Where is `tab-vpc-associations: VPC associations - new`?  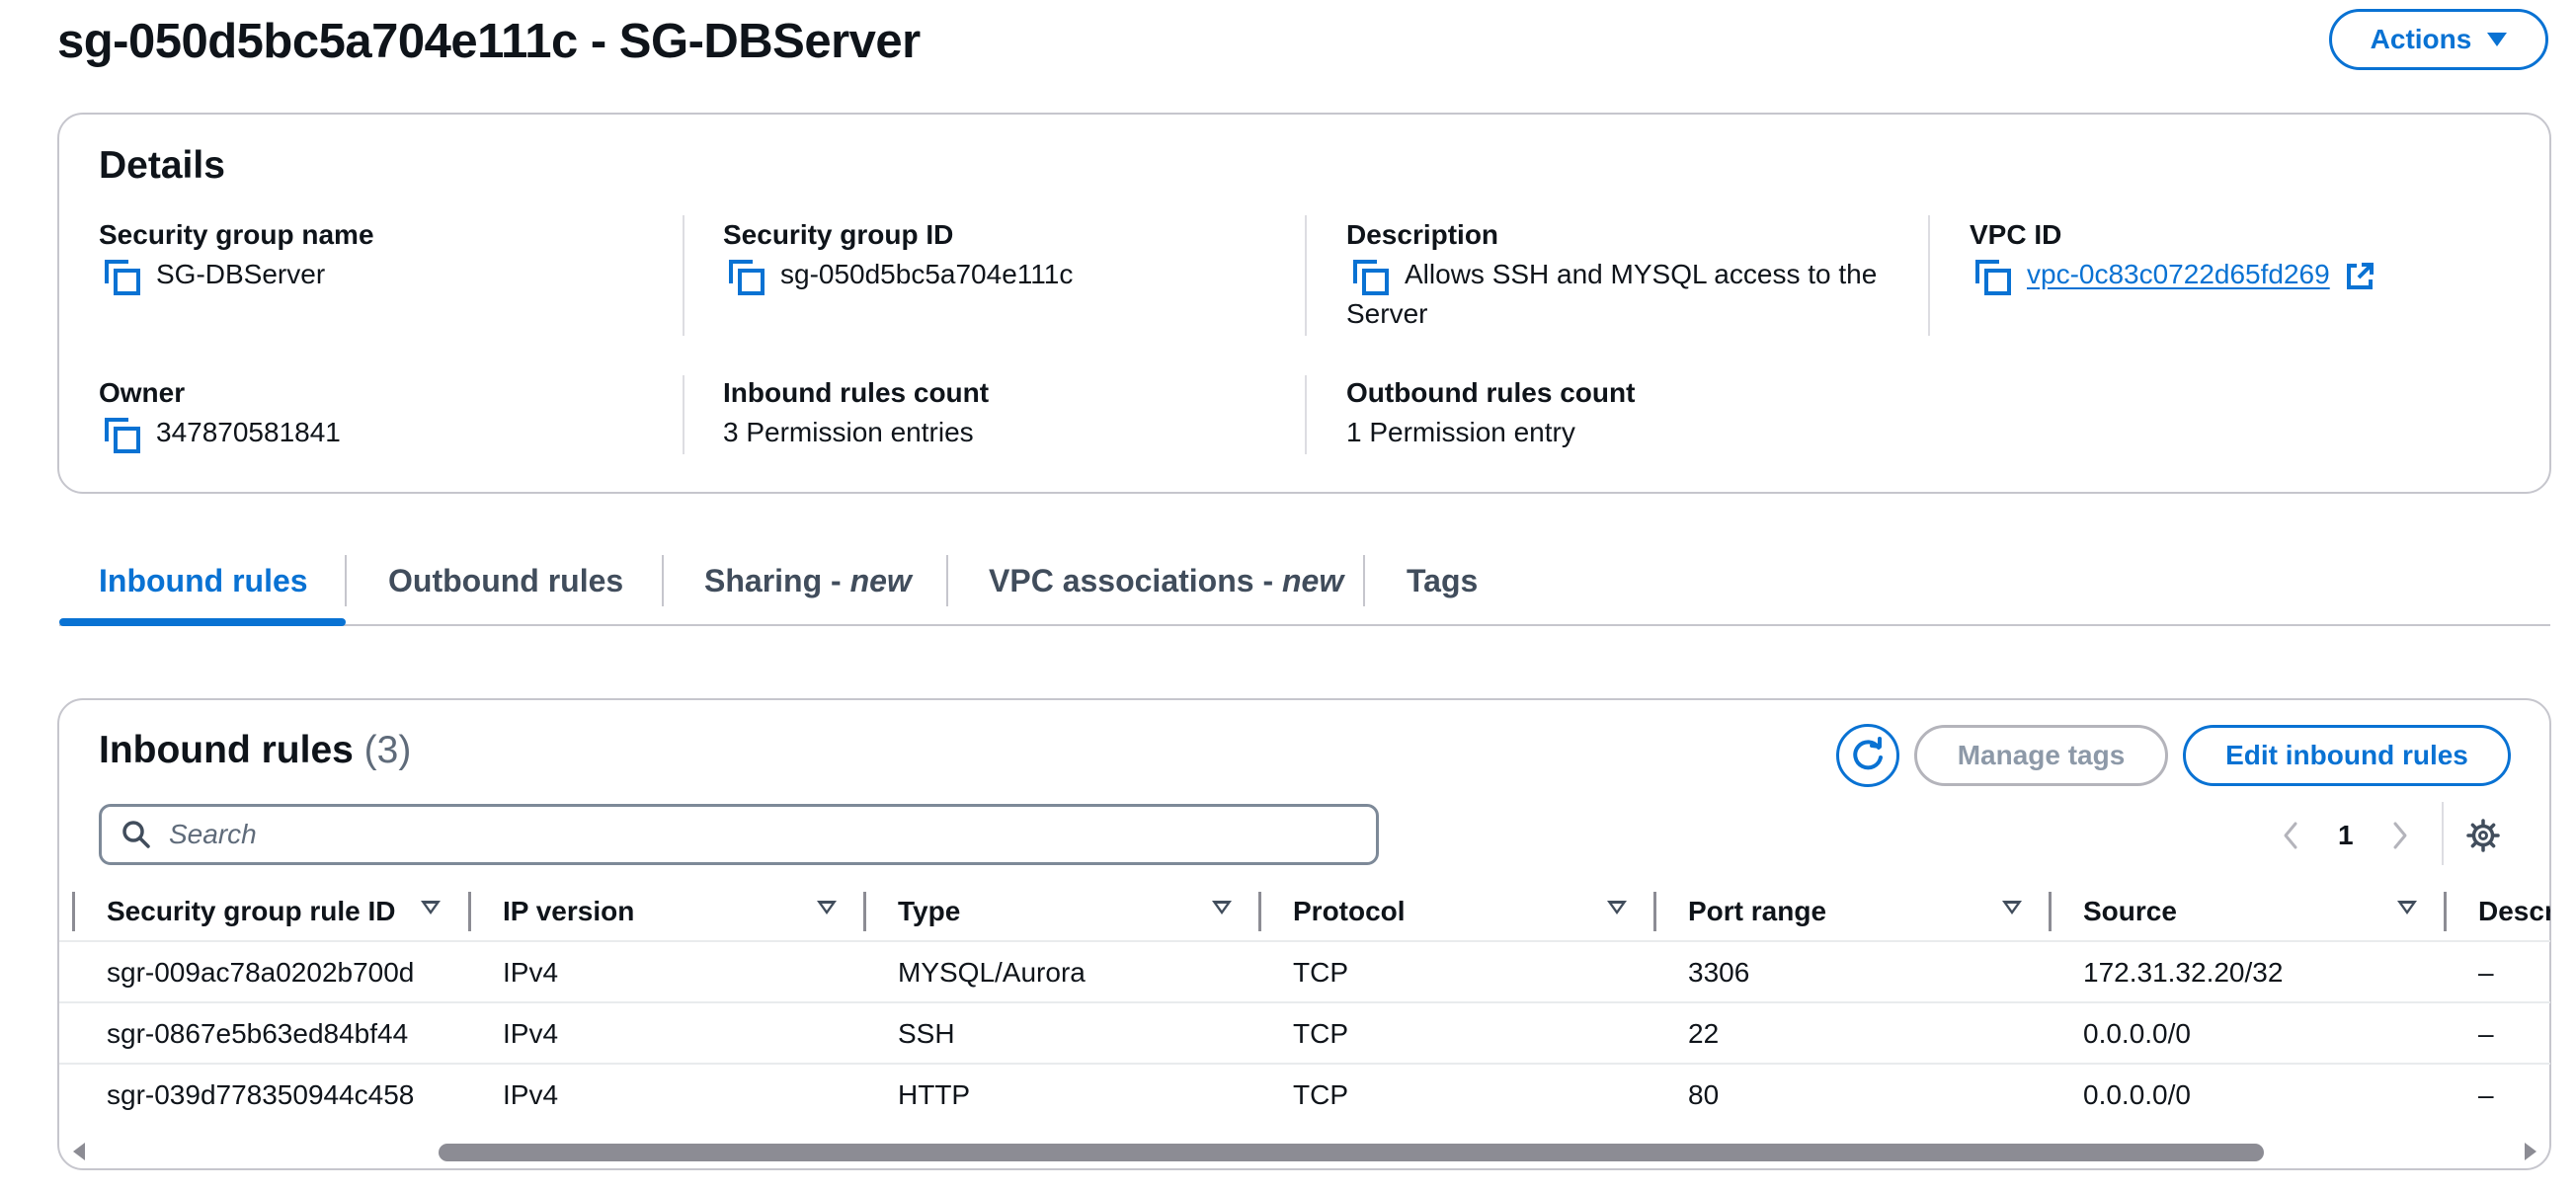 tab-vpc-associations: VPC associations - new is located at coordinates (1166, 581).